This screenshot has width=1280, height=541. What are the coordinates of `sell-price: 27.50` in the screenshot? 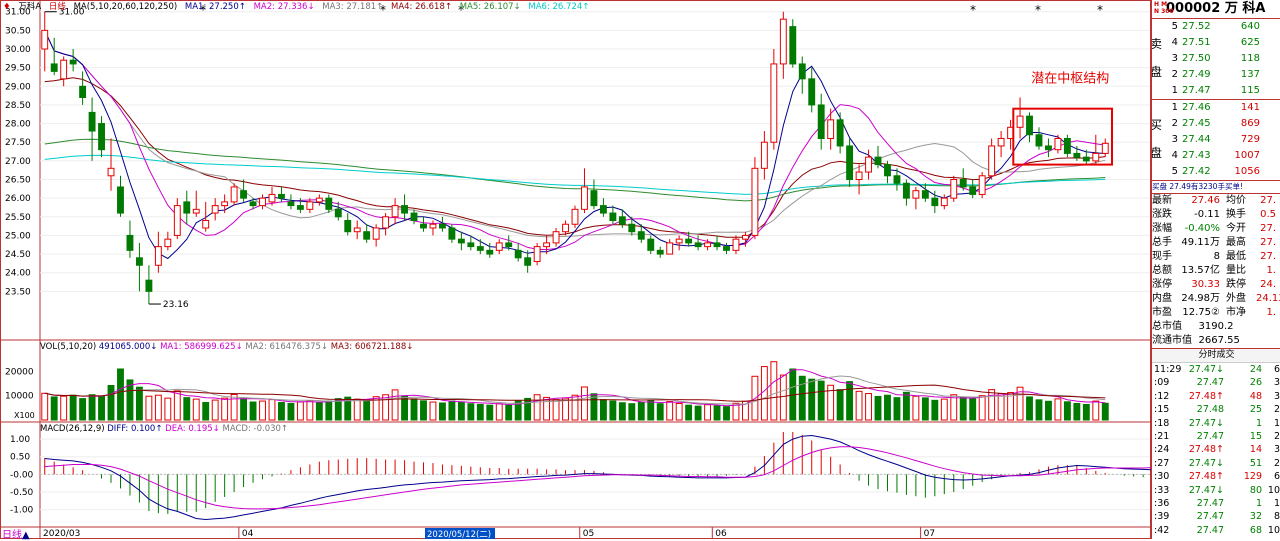 It's located at (1196, 58).